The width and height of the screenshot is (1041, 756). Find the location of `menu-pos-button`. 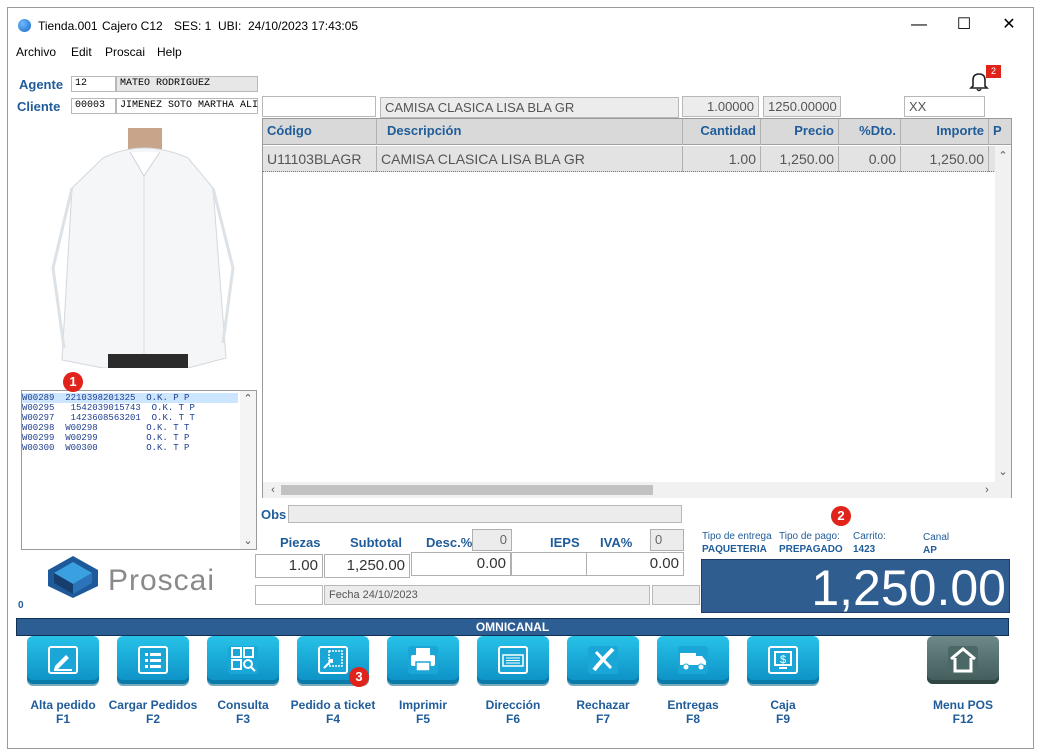

menu-pos-button is located at coordinates (963, 660).